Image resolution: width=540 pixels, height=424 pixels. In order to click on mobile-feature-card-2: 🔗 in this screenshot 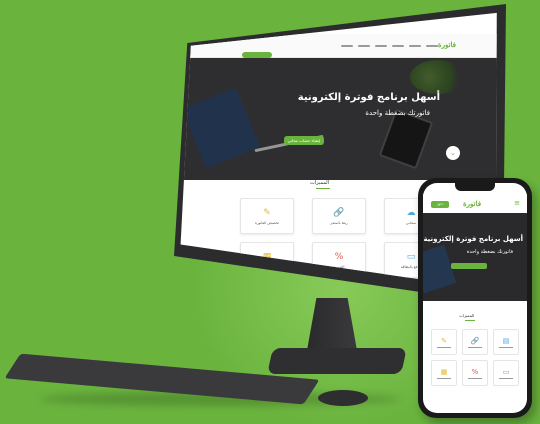, I will do `click(475, 342)`.